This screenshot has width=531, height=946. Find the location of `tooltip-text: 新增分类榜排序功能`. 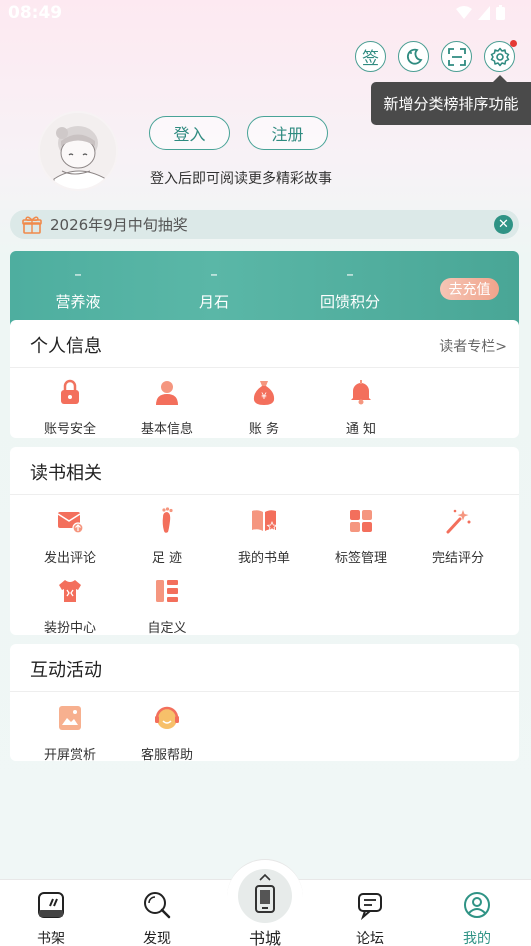

tooltip-text: 新增分类榜排序功能 is located at coordinates (451, 104).